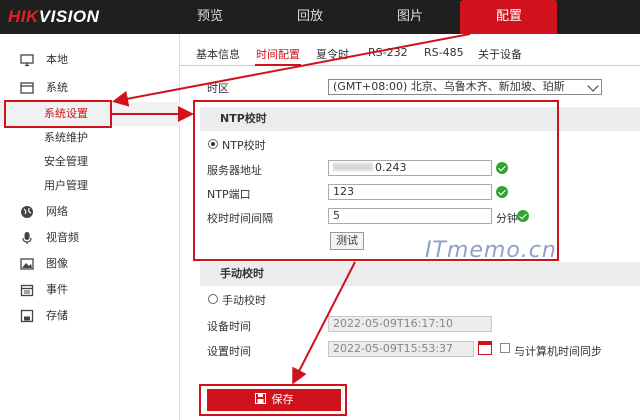  Describe the element at coordinates (218, 54) in the screenshot. I see `tab-basic-info: 基本信息` at that location.